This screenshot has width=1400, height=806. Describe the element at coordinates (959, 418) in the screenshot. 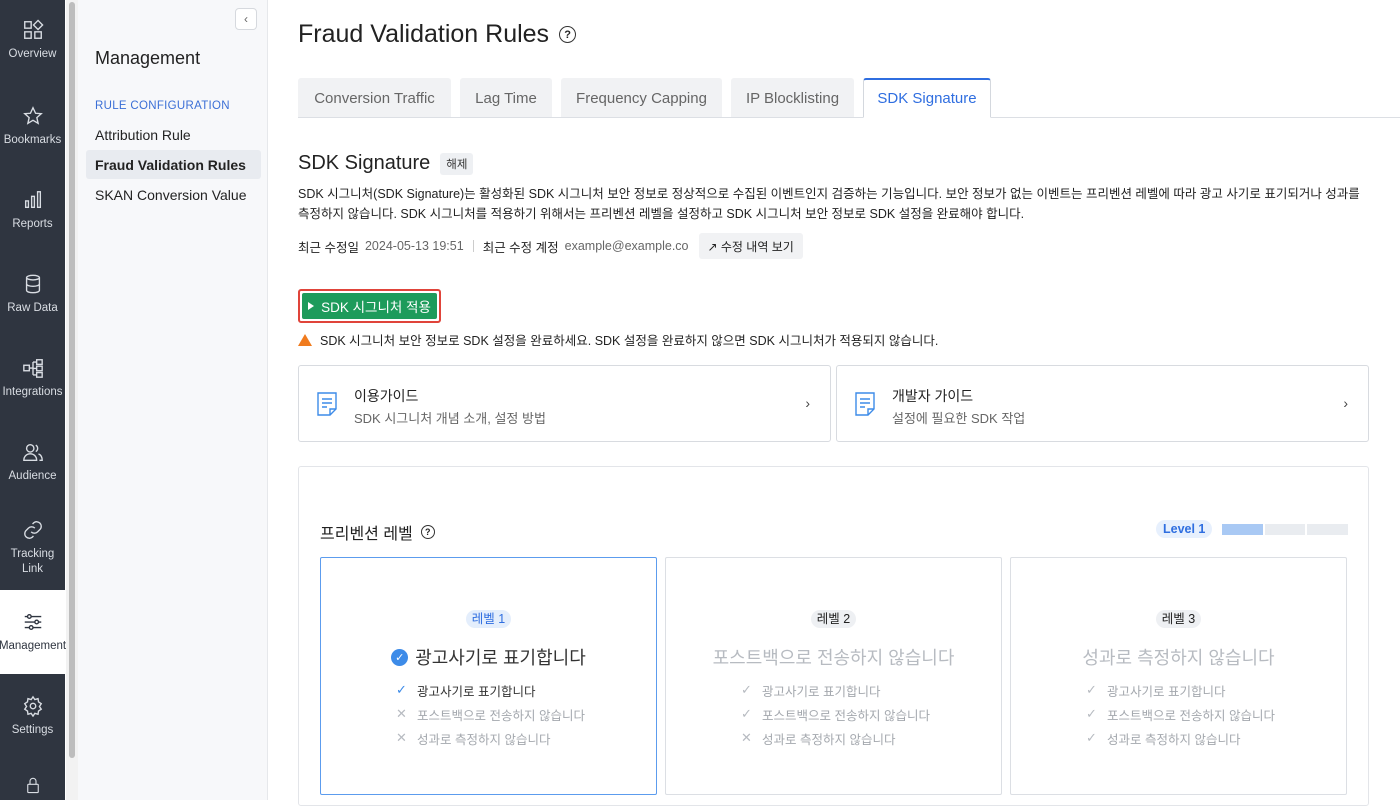

I see `developer-guide-subtitle: 설정에 필요한 SDK 작업` at that location.